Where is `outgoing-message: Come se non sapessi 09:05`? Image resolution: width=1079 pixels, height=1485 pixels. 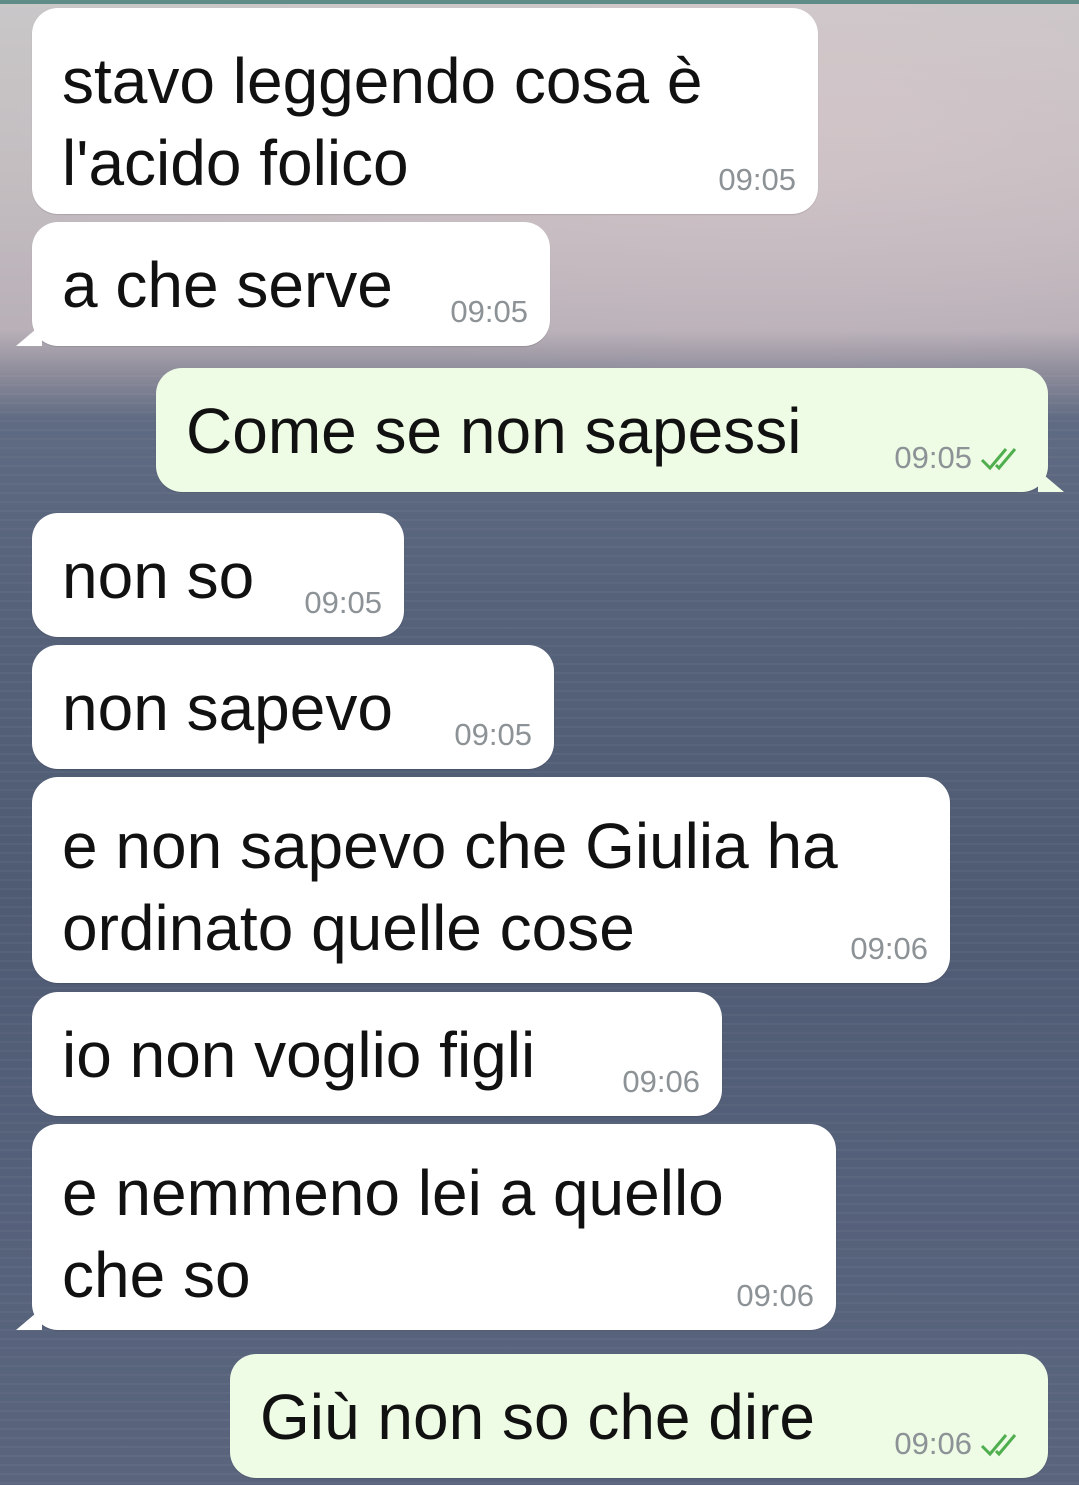
outgoing-message: Come se non sapessi 09:05 is located at coordinates (610, 430).